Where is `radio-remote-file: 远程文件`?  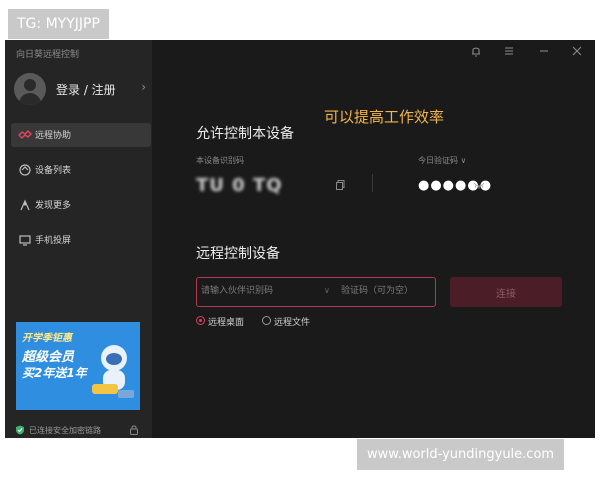
radio-remote-file: 远程文件 is located at coordinates (292, 321).